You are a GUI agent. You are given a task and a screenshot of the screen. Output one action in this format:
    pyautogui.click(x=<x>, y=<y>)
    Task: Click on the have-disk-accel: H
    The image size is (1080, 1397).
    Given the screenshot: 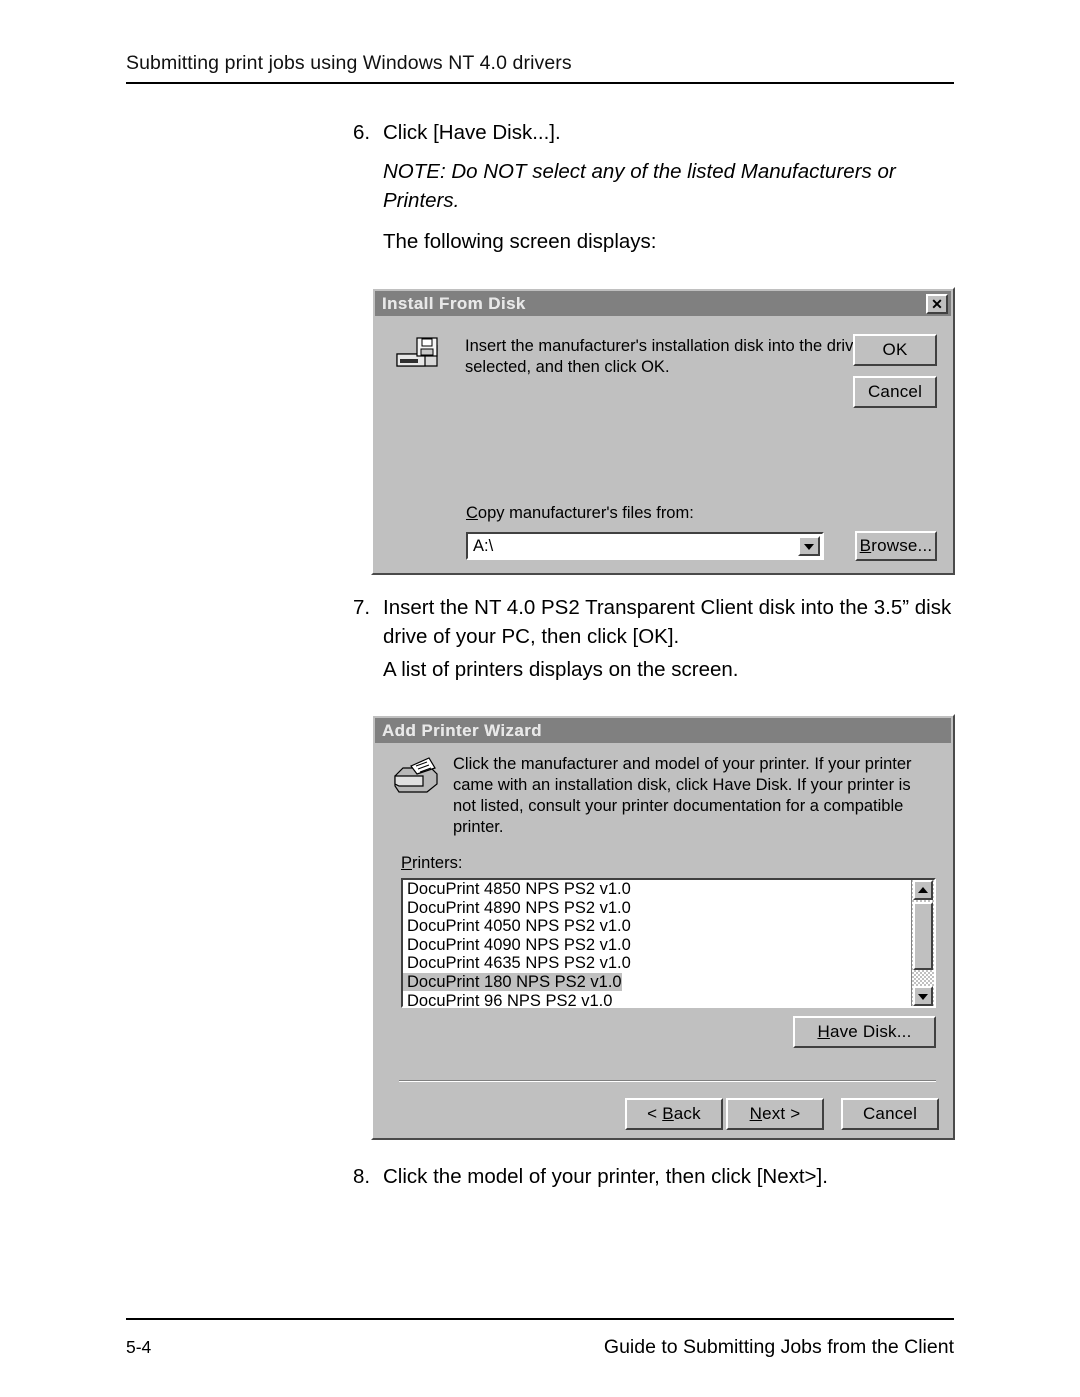 What is the action you would take?
    pyautogui.click(x=823, y=1031)
    